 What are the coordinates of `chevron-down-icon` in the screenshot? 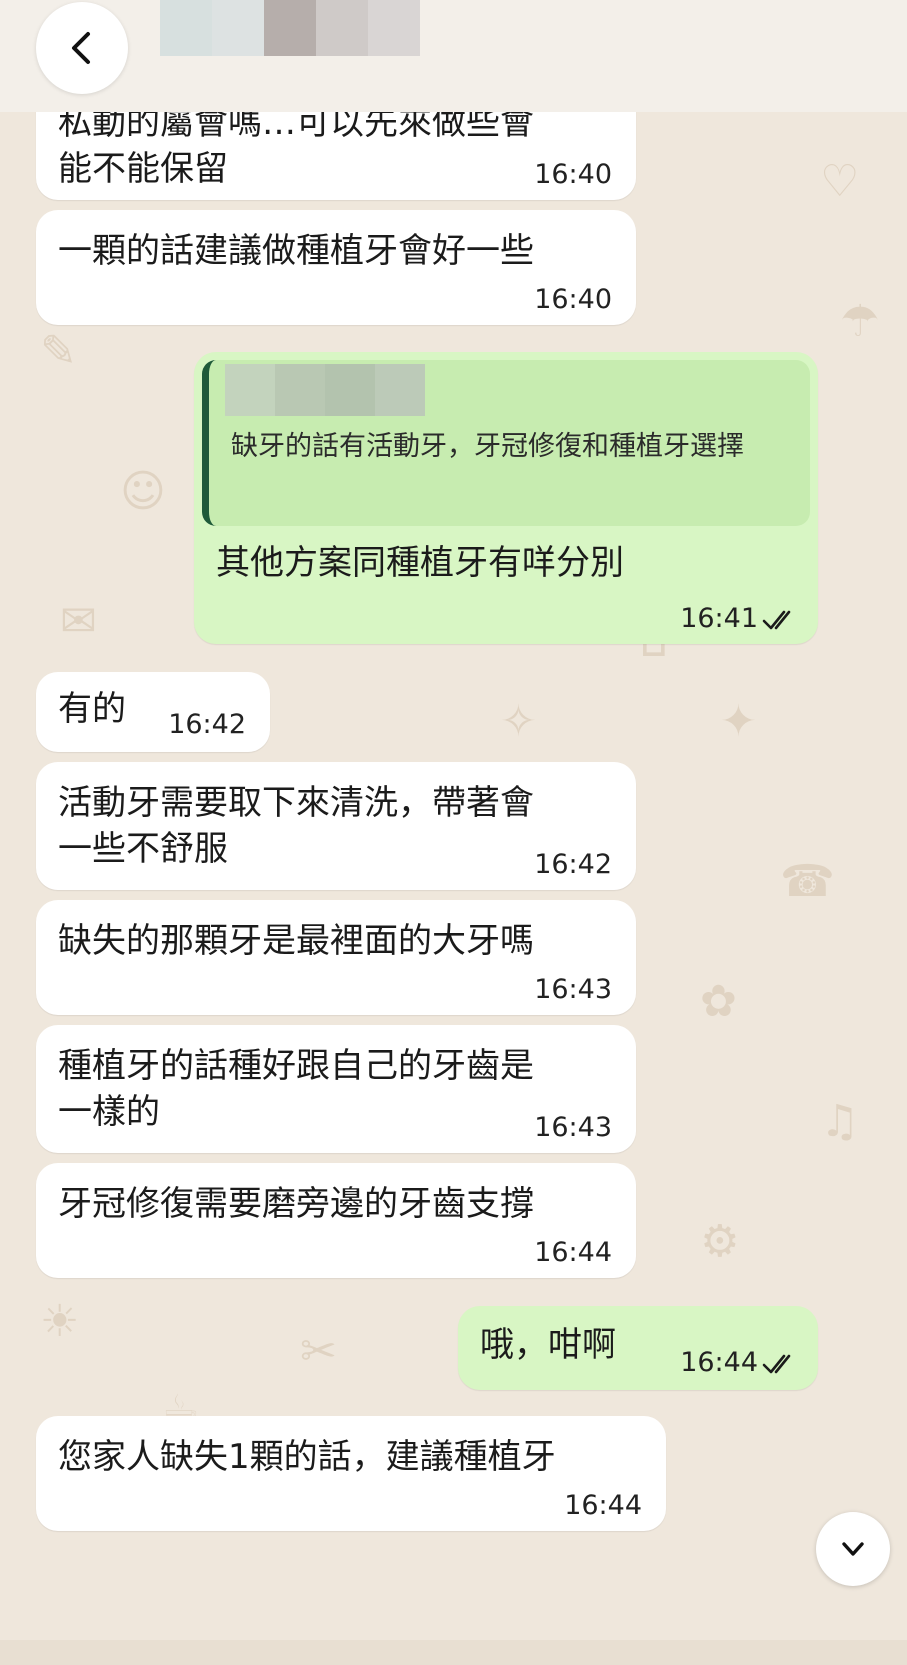 It's located at (853, 1549).